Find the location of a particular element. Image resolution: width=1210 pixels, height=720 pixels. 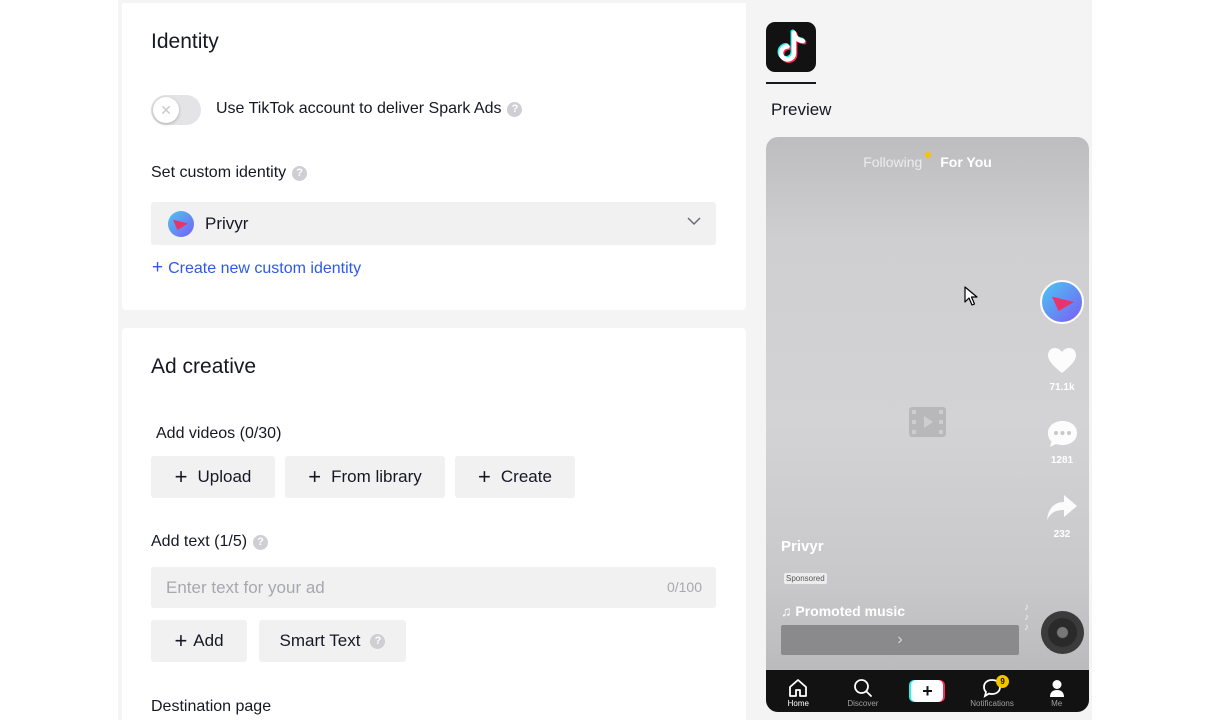

search-icon is located at coordinates (862, 688).